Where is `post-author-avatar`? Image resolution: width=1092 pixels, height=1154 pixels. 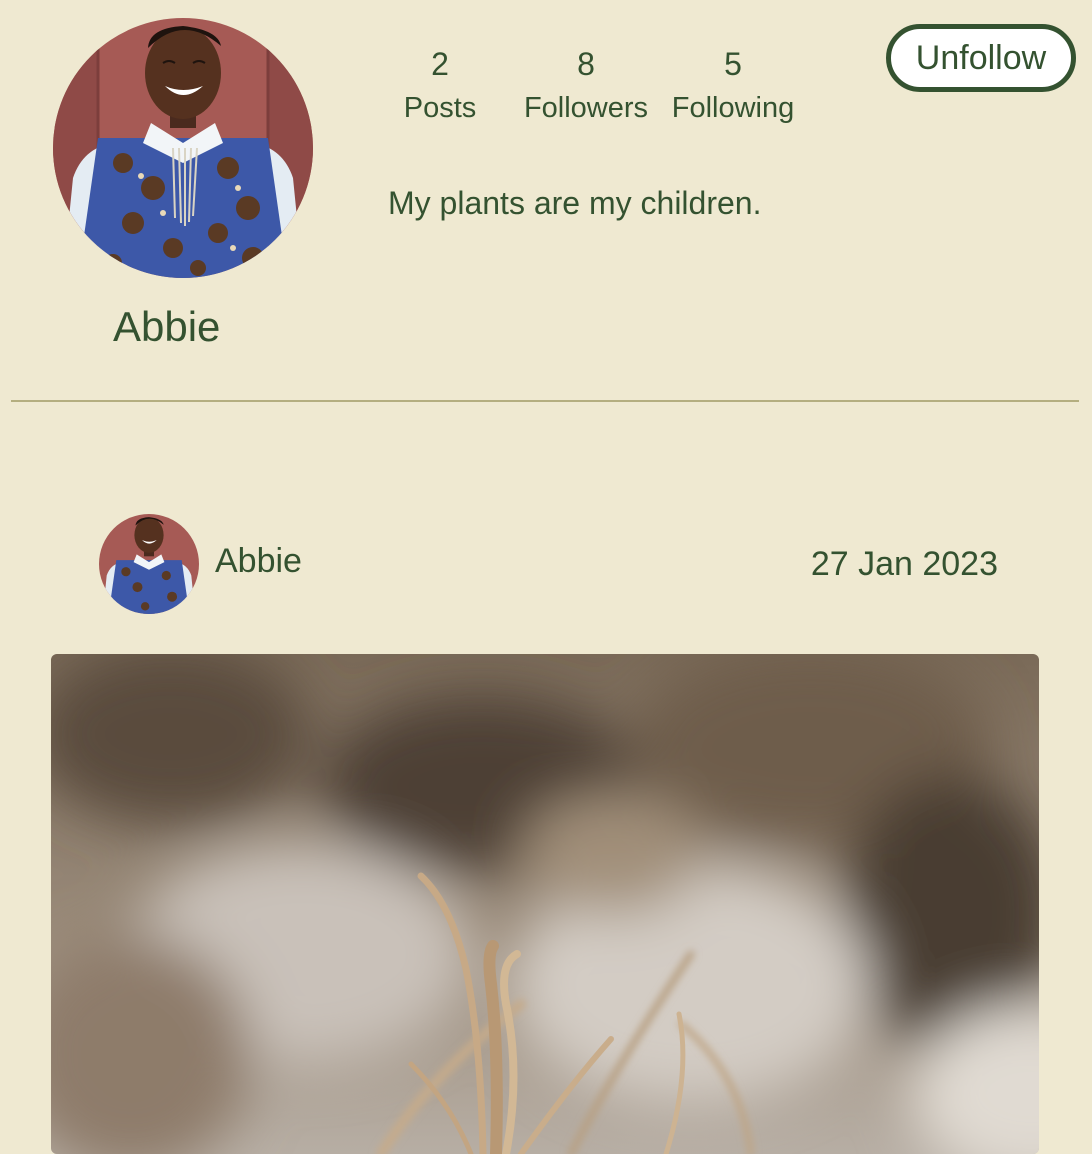
post-author-avatar is located at coordinates (149, 564).